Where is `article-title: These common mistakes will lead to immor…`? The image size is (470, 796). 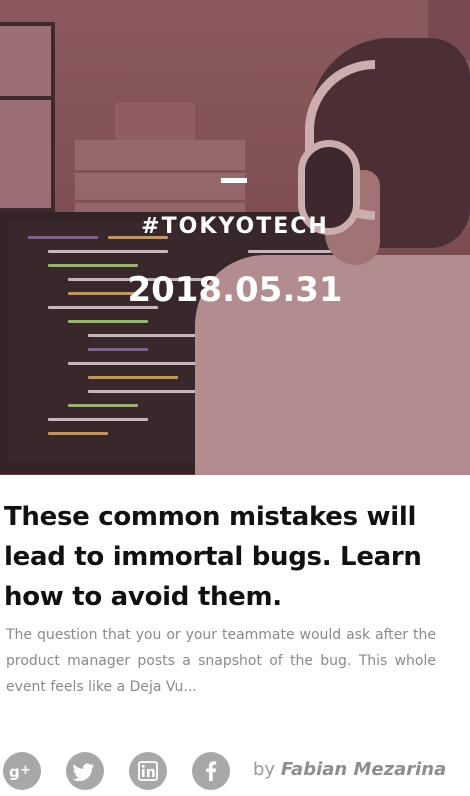 article-title: These common mistakes will lead to immor… is located at coordinates (234, 557).